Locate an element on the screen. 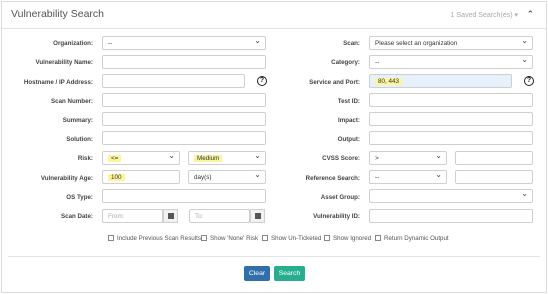 Image resolution: width=548 pixels, height=294 pixels. vulnerability-age-label: Vulnerability Age: is located at coordinates (66, 178).